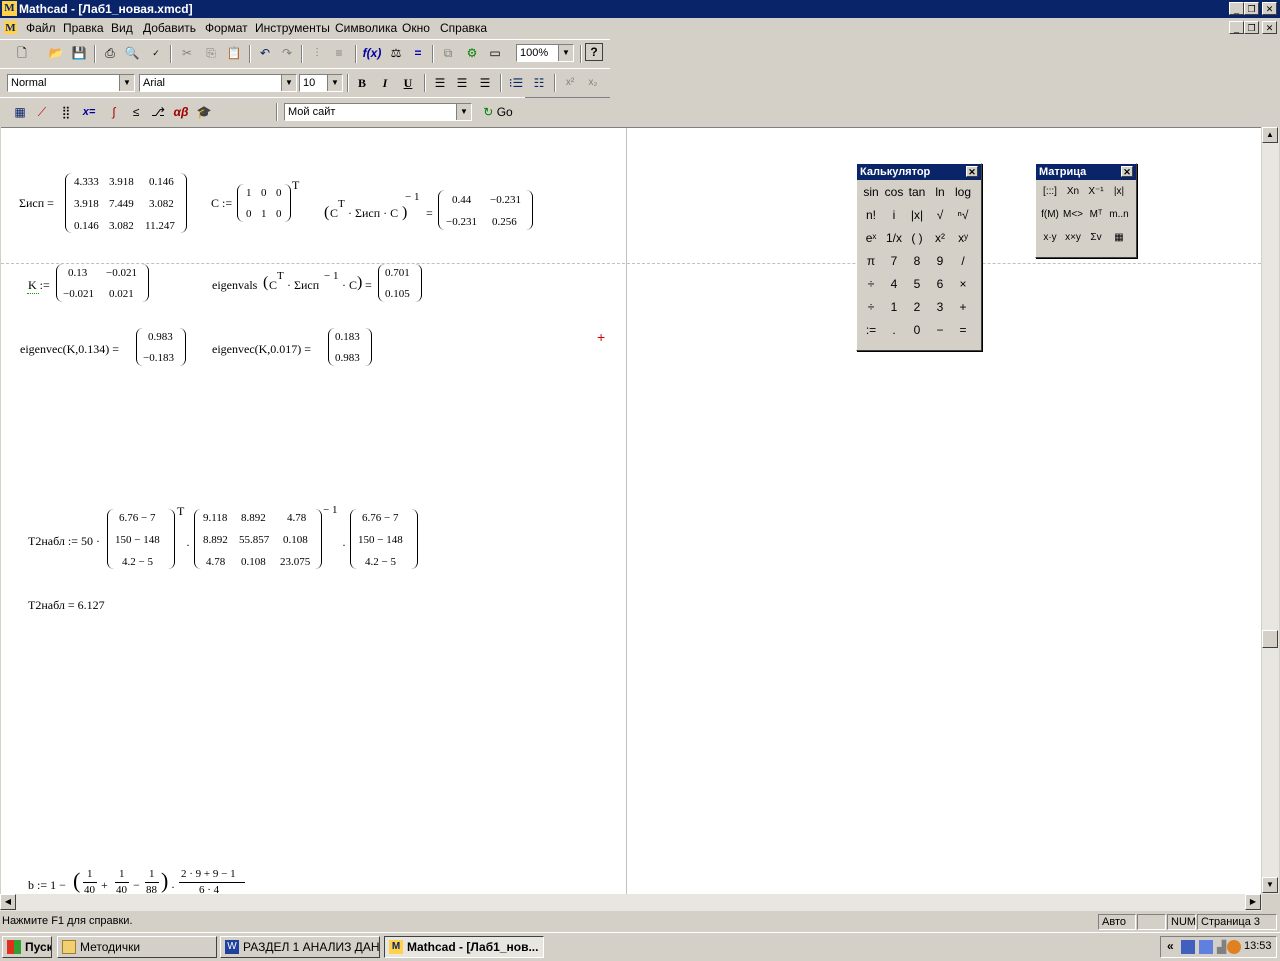 This screenshot has width=1280, height=961. What do you see at coordinates (350, 348) in the screenshot?
I see `eigenvec-2-result: 0.183 0.983` at bounding box center [350, 348].